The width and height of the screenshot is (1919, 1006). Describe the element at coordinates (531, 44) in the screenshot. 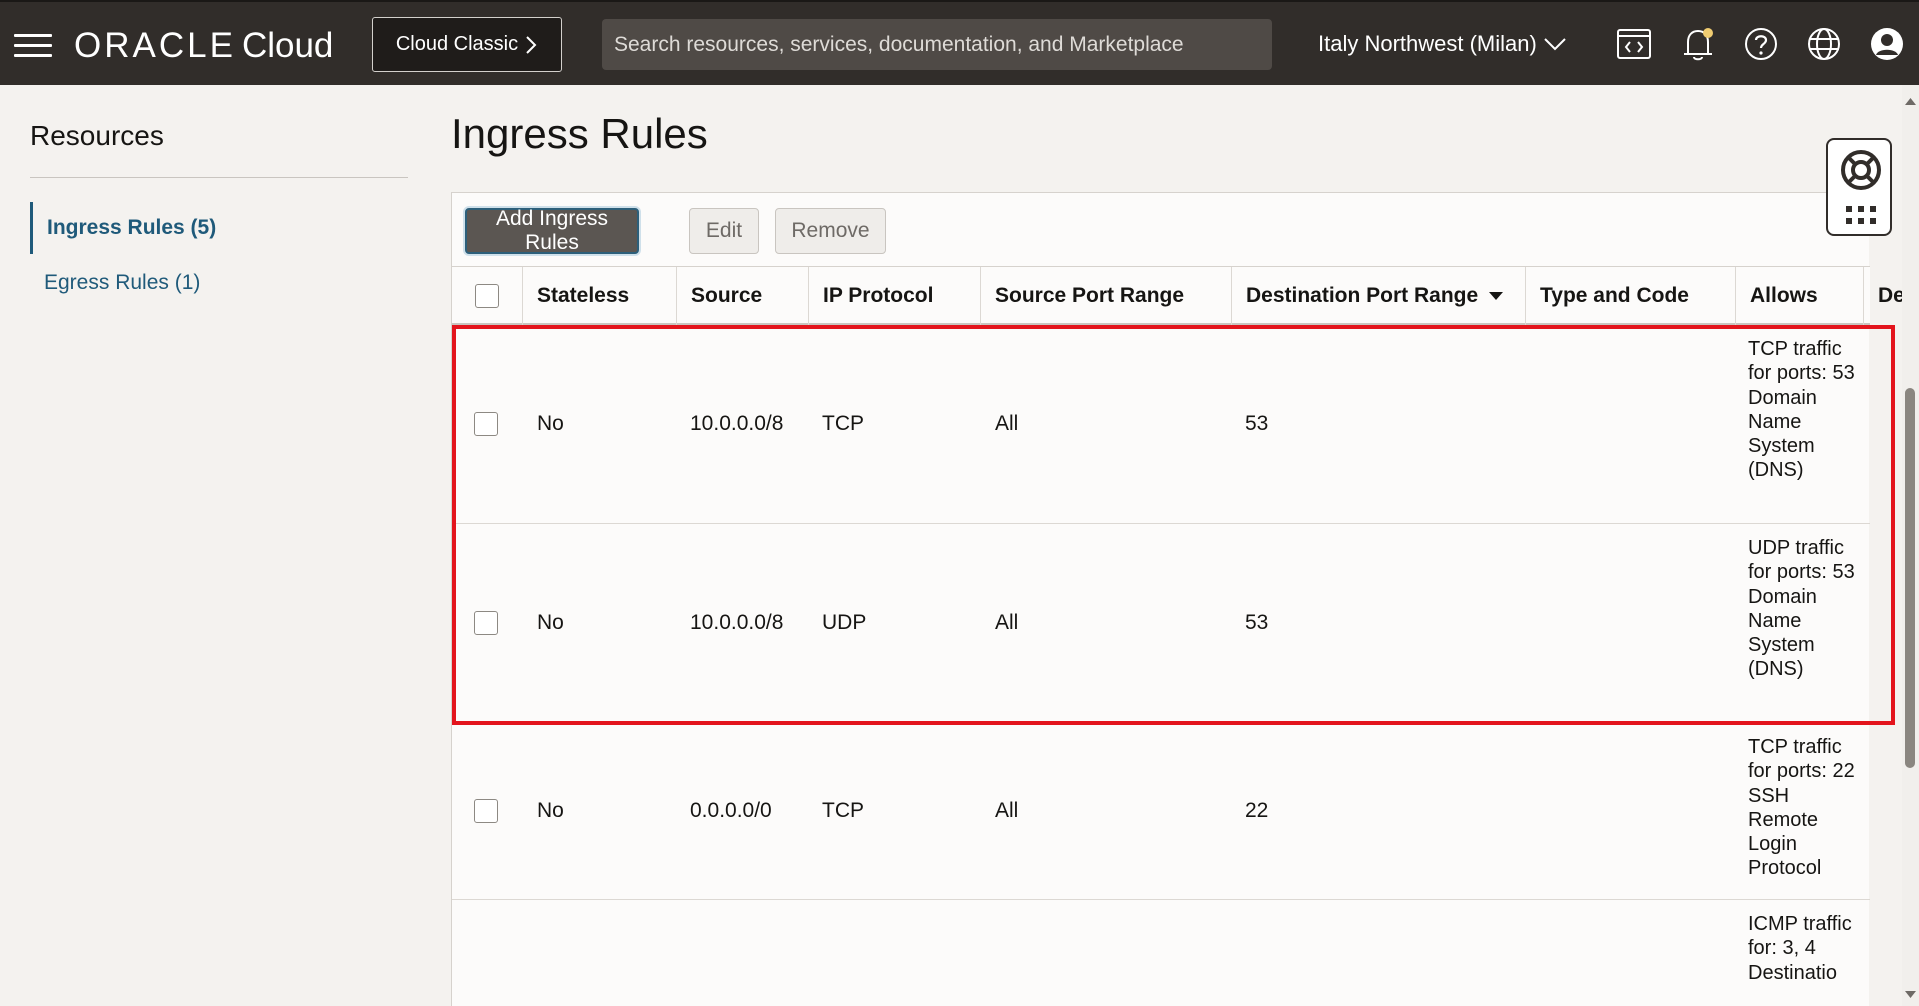

I see `chevron-right-icon` at that location.